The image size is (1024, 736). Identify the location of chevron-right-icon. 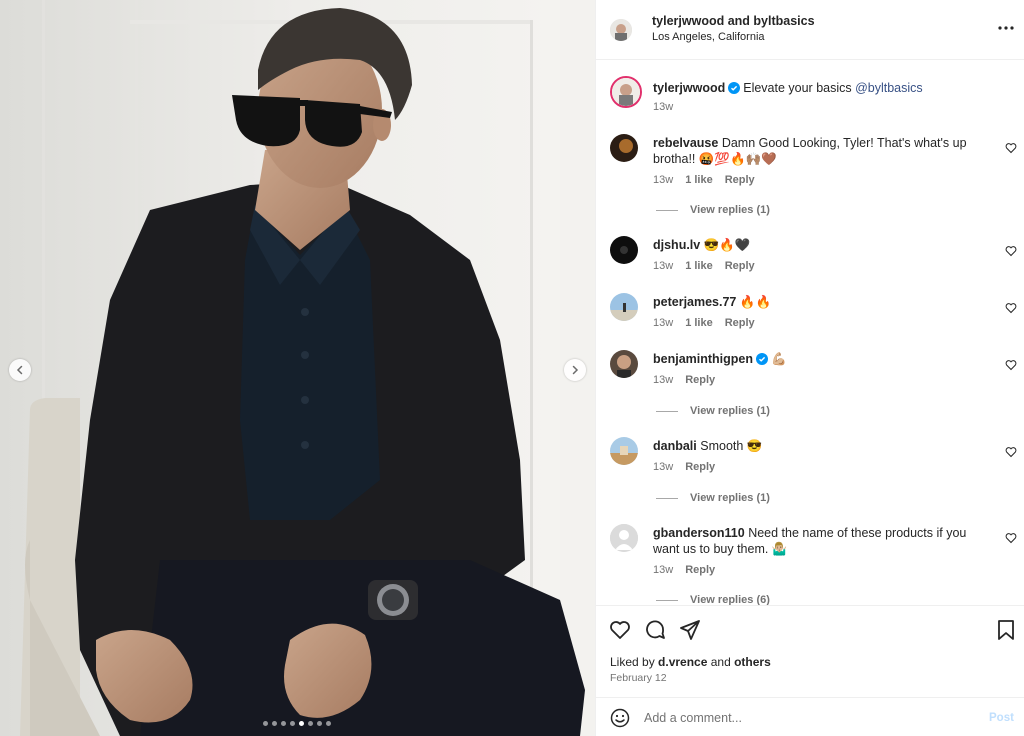
(575, 370).